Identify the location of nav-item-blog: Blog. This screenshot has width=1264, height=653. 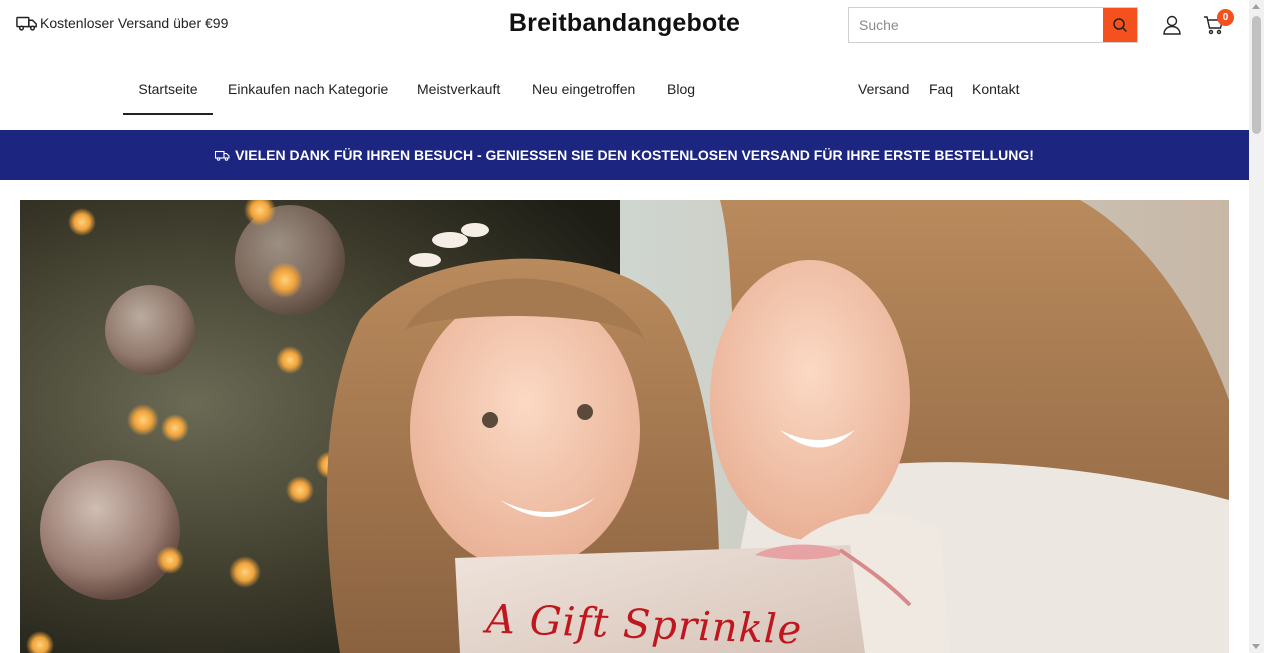
(681, 89).